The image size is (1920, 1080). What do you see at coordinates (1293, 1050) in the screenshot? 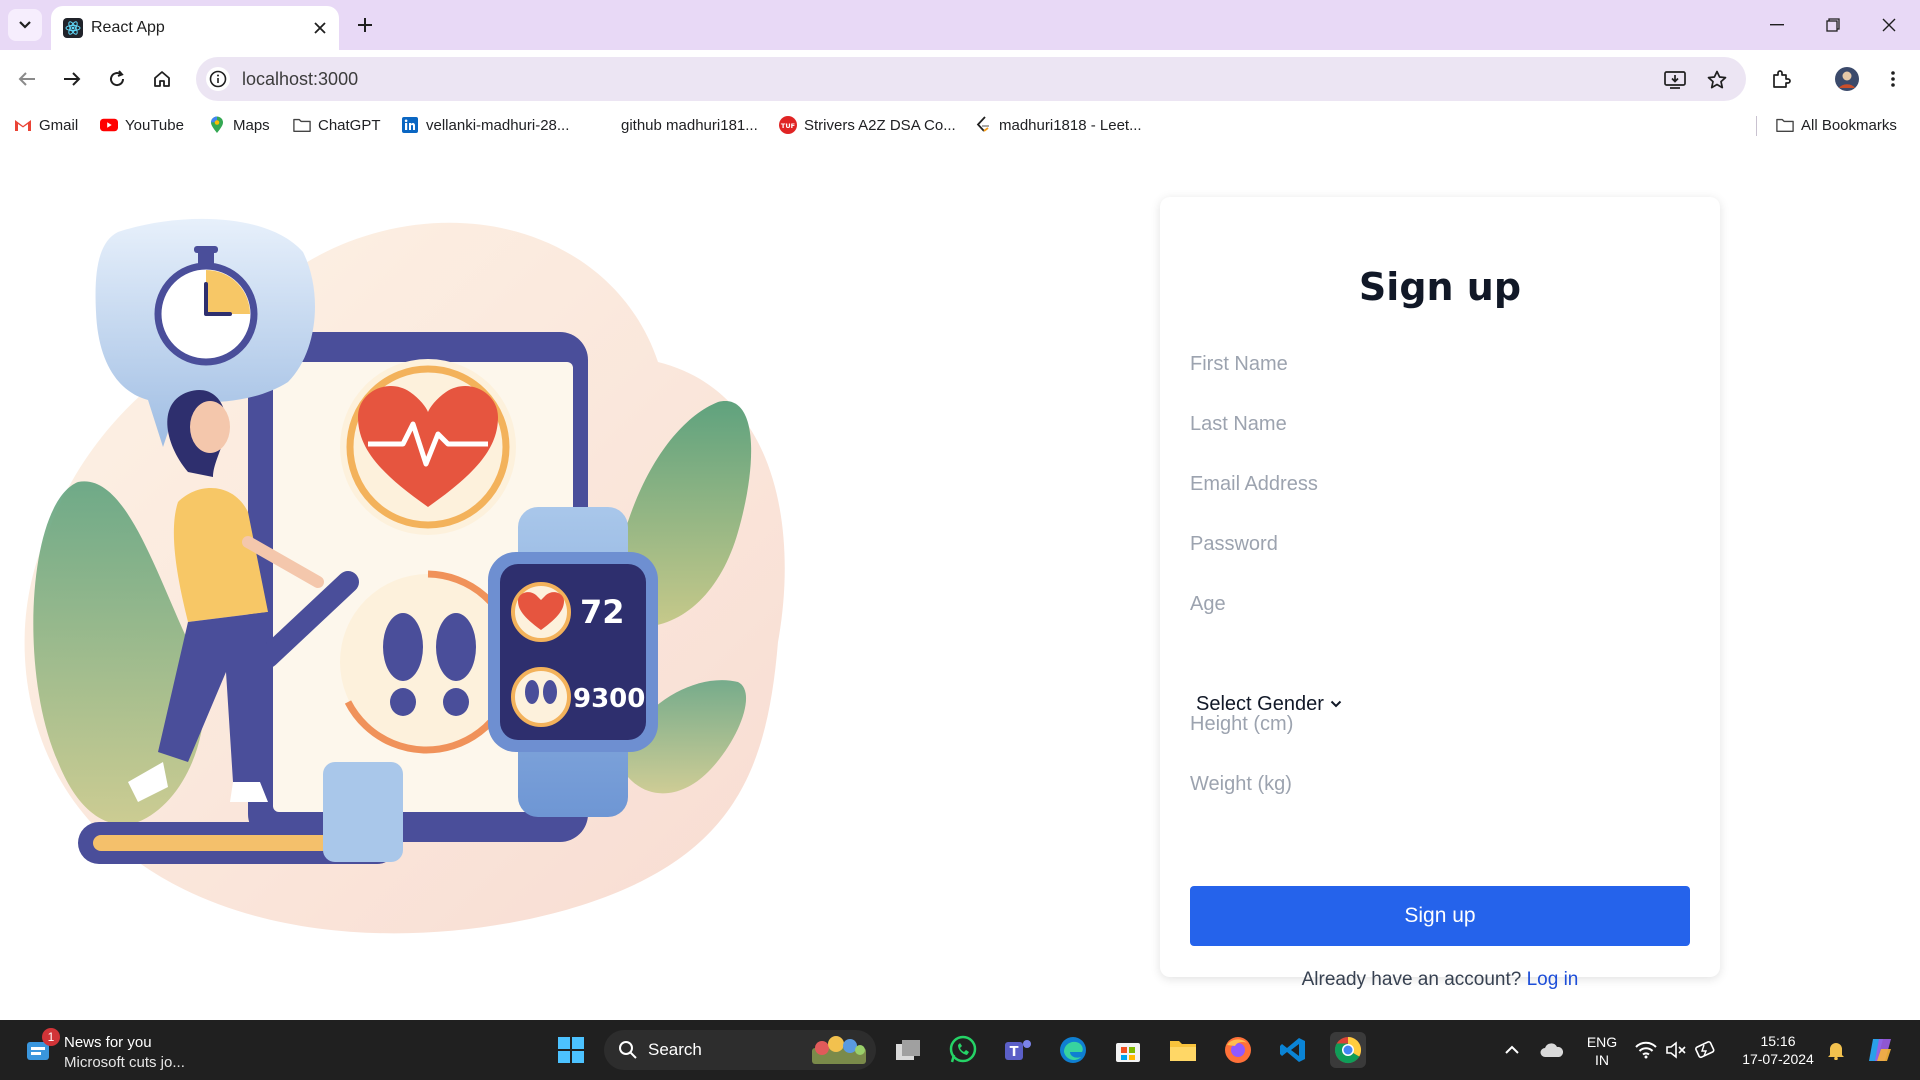
I see `vscode-icon` at bounding box center [1293, 1050].